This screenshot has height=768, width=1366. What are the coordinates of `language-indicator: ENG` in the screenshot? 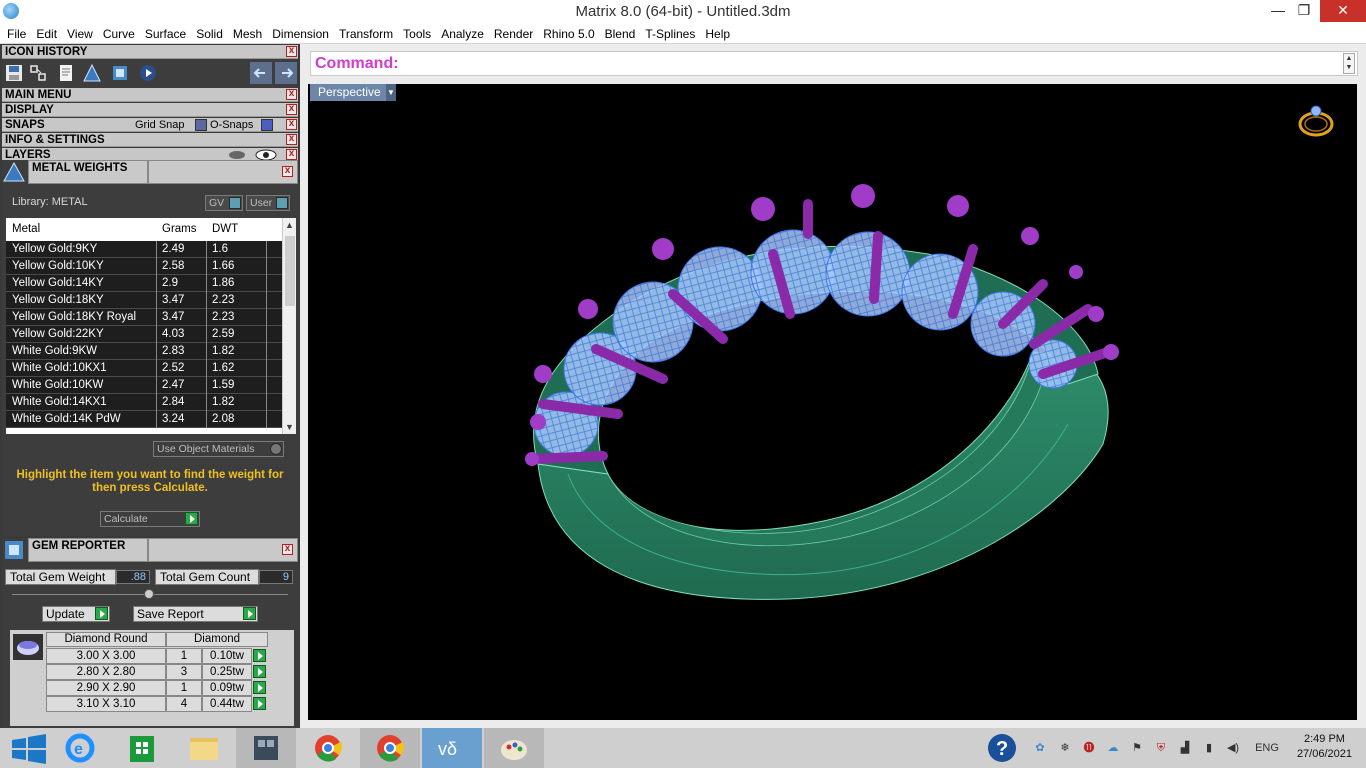 It's located at (1267, 748).